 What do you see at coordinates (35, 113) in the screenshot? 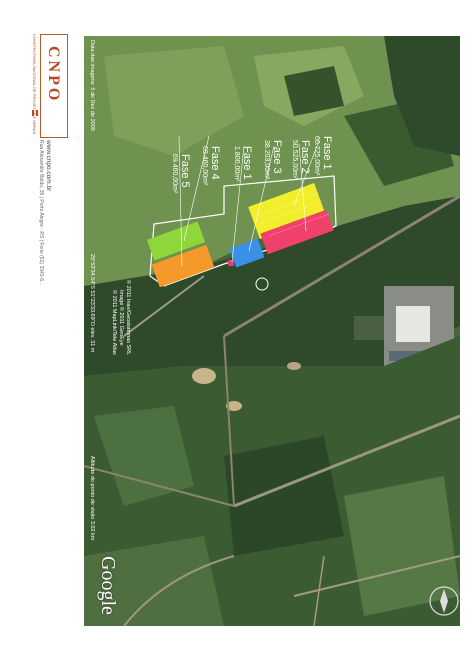
I see `logo-accent-bars` at bounding box center [35, 113].